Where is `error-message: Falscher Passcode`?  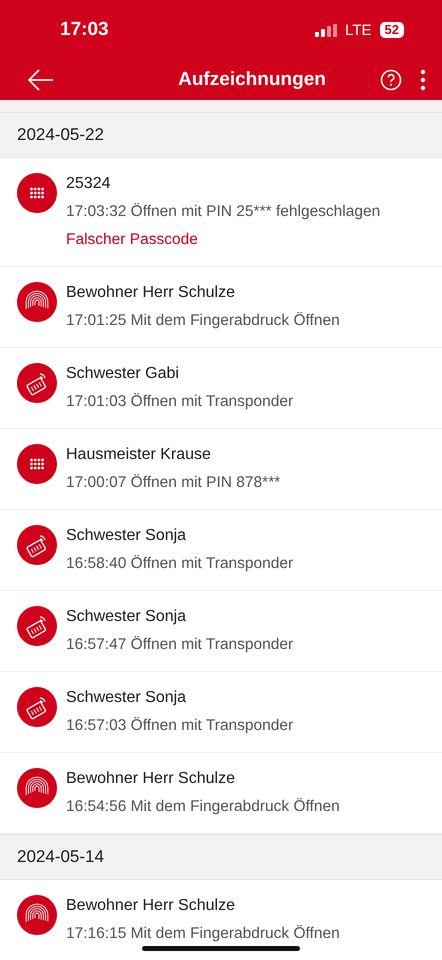
error-message: Falscher Passcode is located at coordinates (132, 240).